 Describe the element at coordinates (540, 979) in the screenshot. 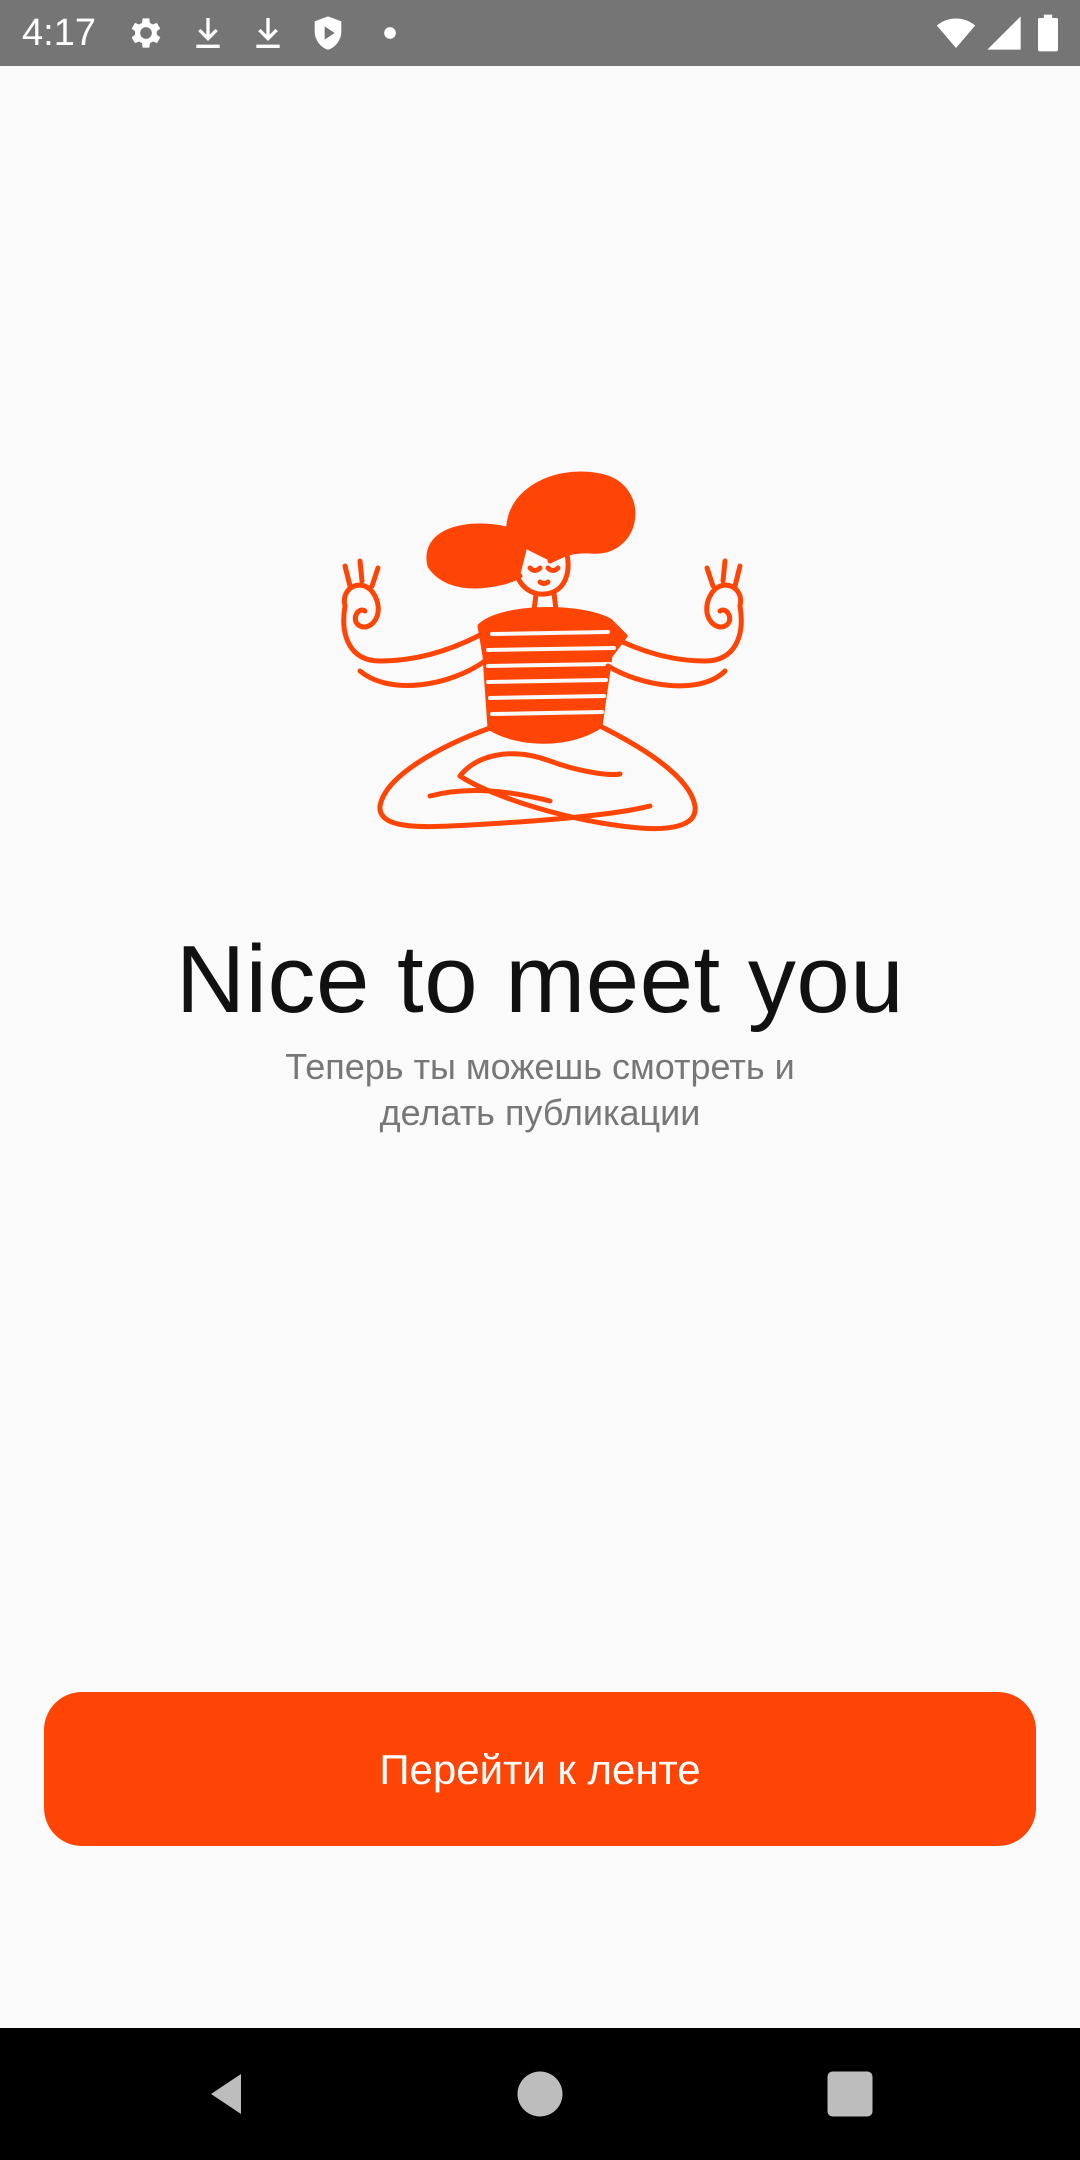

I see `page-title: Nice to meet you` at that location.